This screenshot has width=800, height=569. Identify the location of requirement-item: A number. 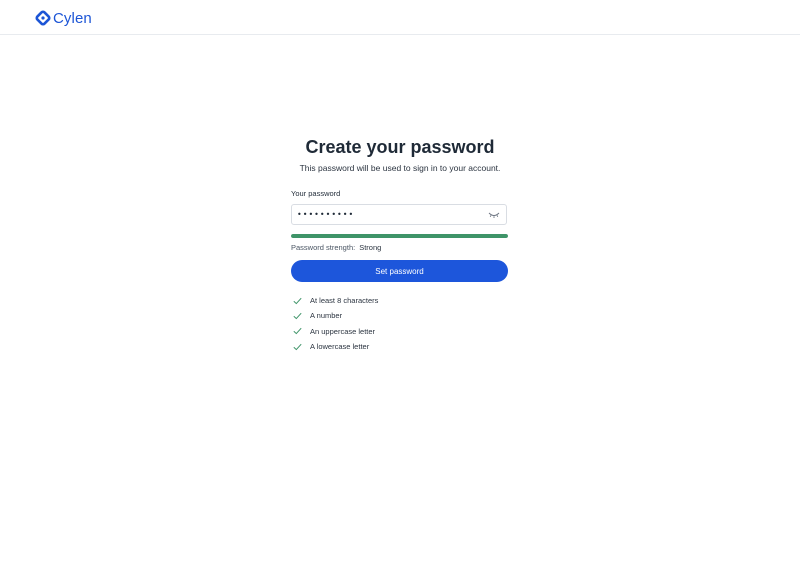
(400, 315).